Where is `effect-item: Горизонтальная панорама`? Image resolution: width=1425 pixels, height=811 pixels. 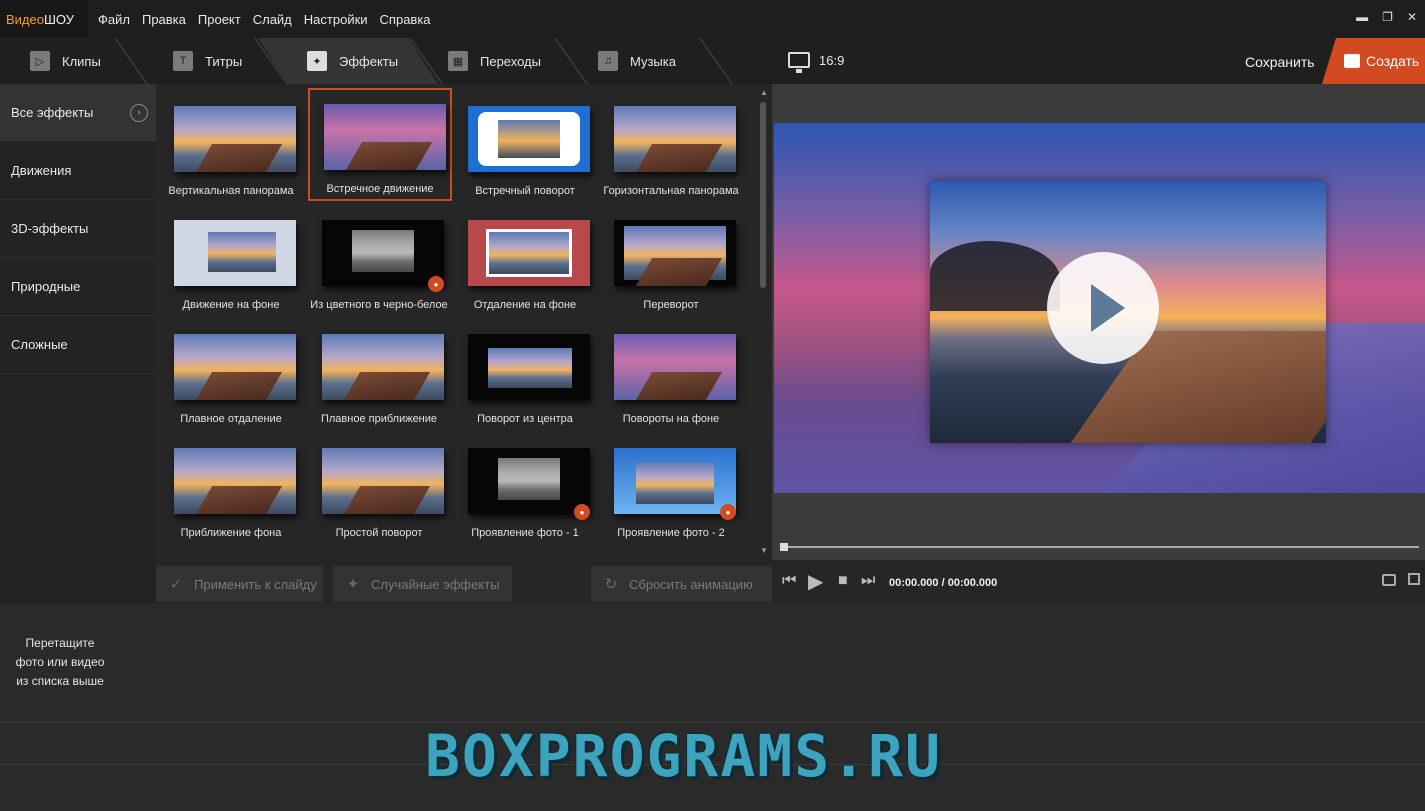 effect-item: Горизонтальная панорама is located at coordinates (671, 147).